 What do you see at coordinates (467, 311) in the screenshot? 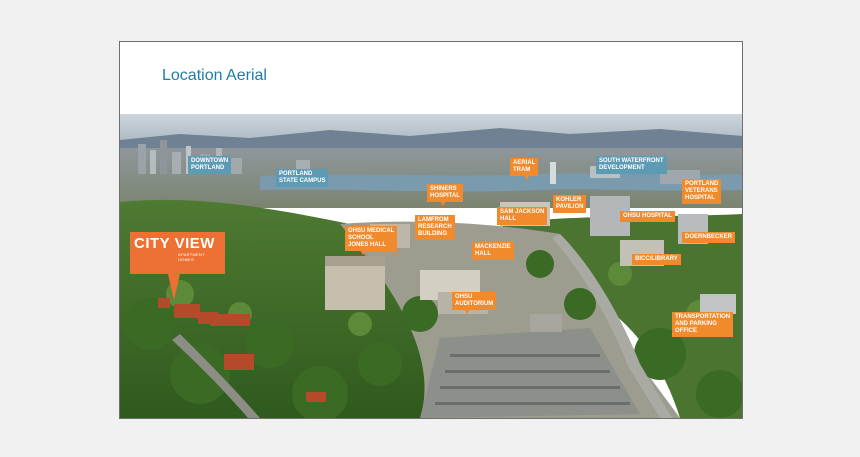
I see `auditorium-pointer` at bounding box center [467, 311].